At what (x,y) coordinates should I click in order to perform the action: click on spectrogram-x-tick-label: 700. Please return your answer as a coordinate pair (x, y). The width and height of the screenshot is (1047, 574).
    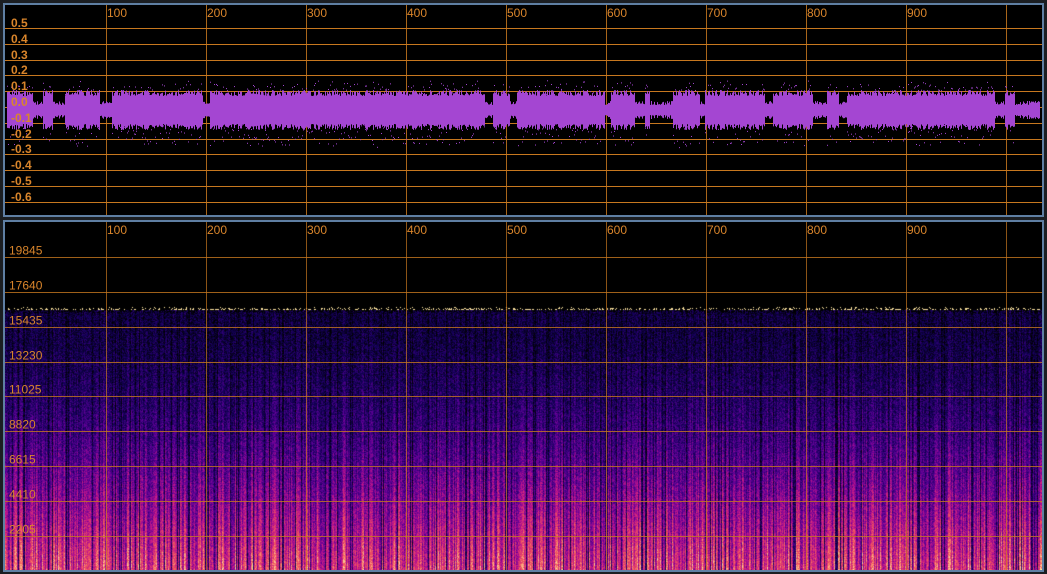
    Looking at the image, I should click on (717, 230).